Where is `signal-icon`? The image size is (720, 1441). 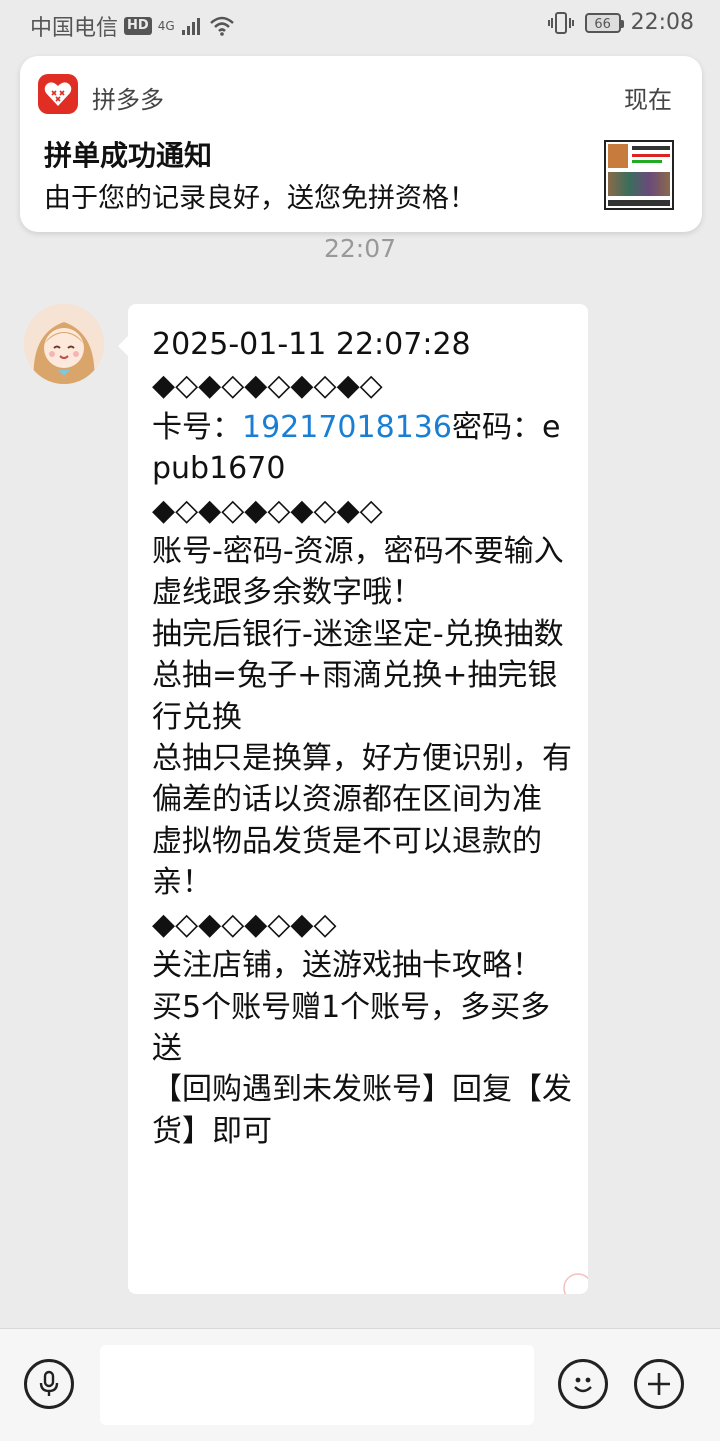 signal-icon is located at coordinates (190, 26).